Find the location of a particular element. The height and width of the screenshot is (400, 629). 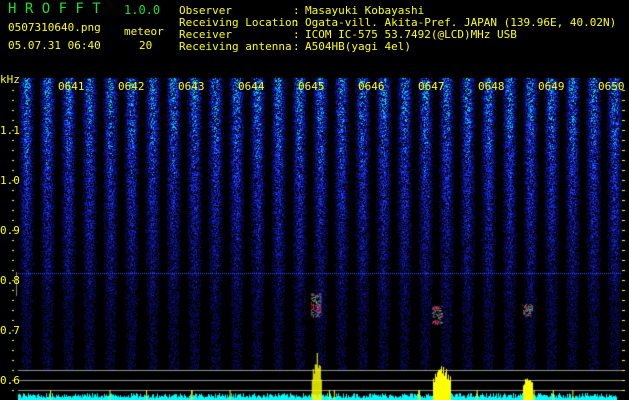

info-colon: : is located at coordinates (296, 46).